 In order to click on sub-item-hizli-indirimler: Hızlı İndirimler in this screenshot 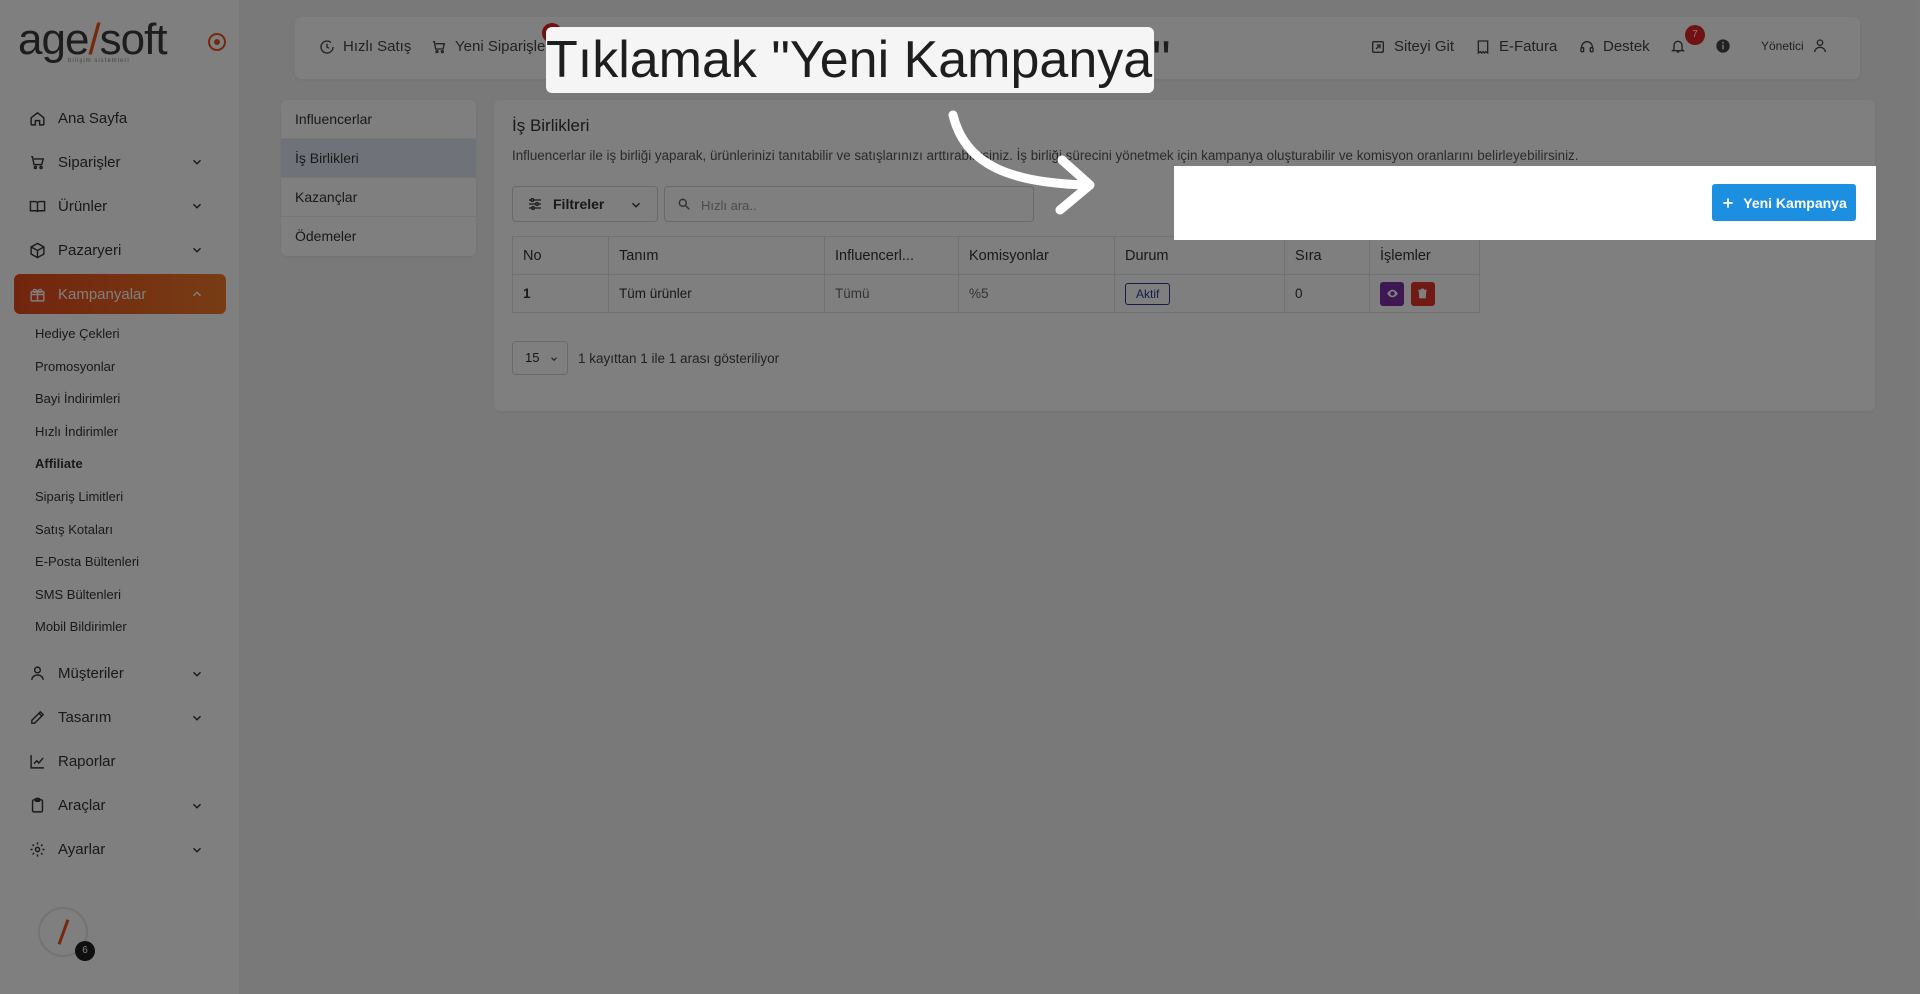, I will do `click(130, 432)`.